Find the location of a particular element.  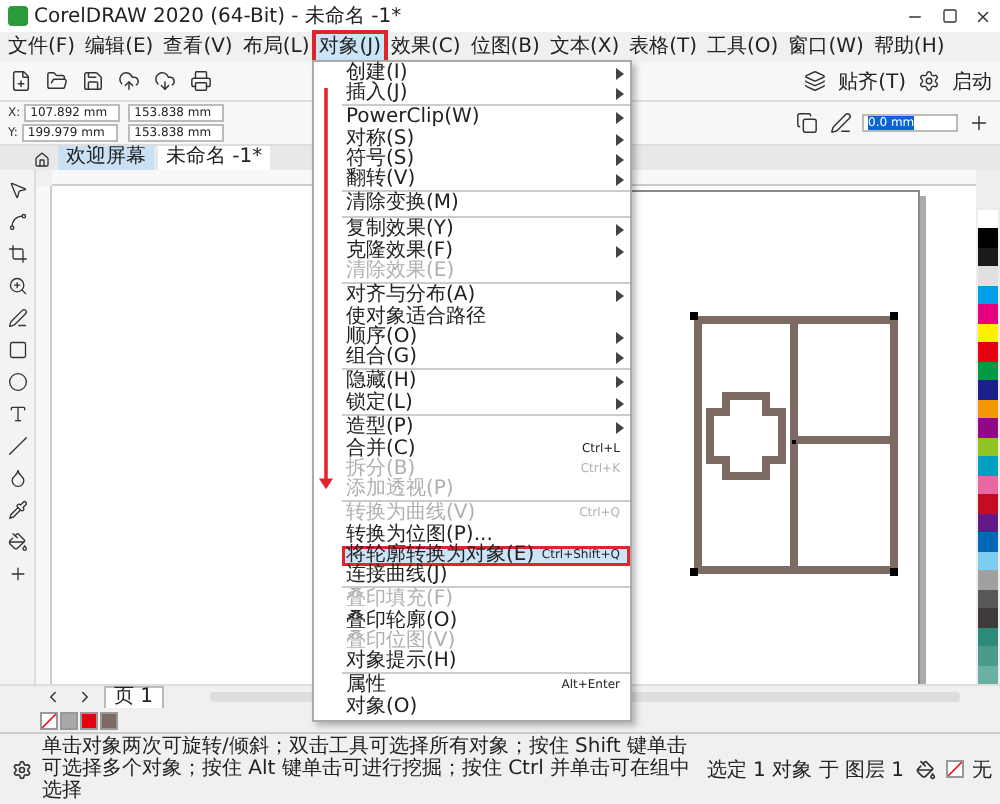

line-icon is located at coordinates (17, 445).